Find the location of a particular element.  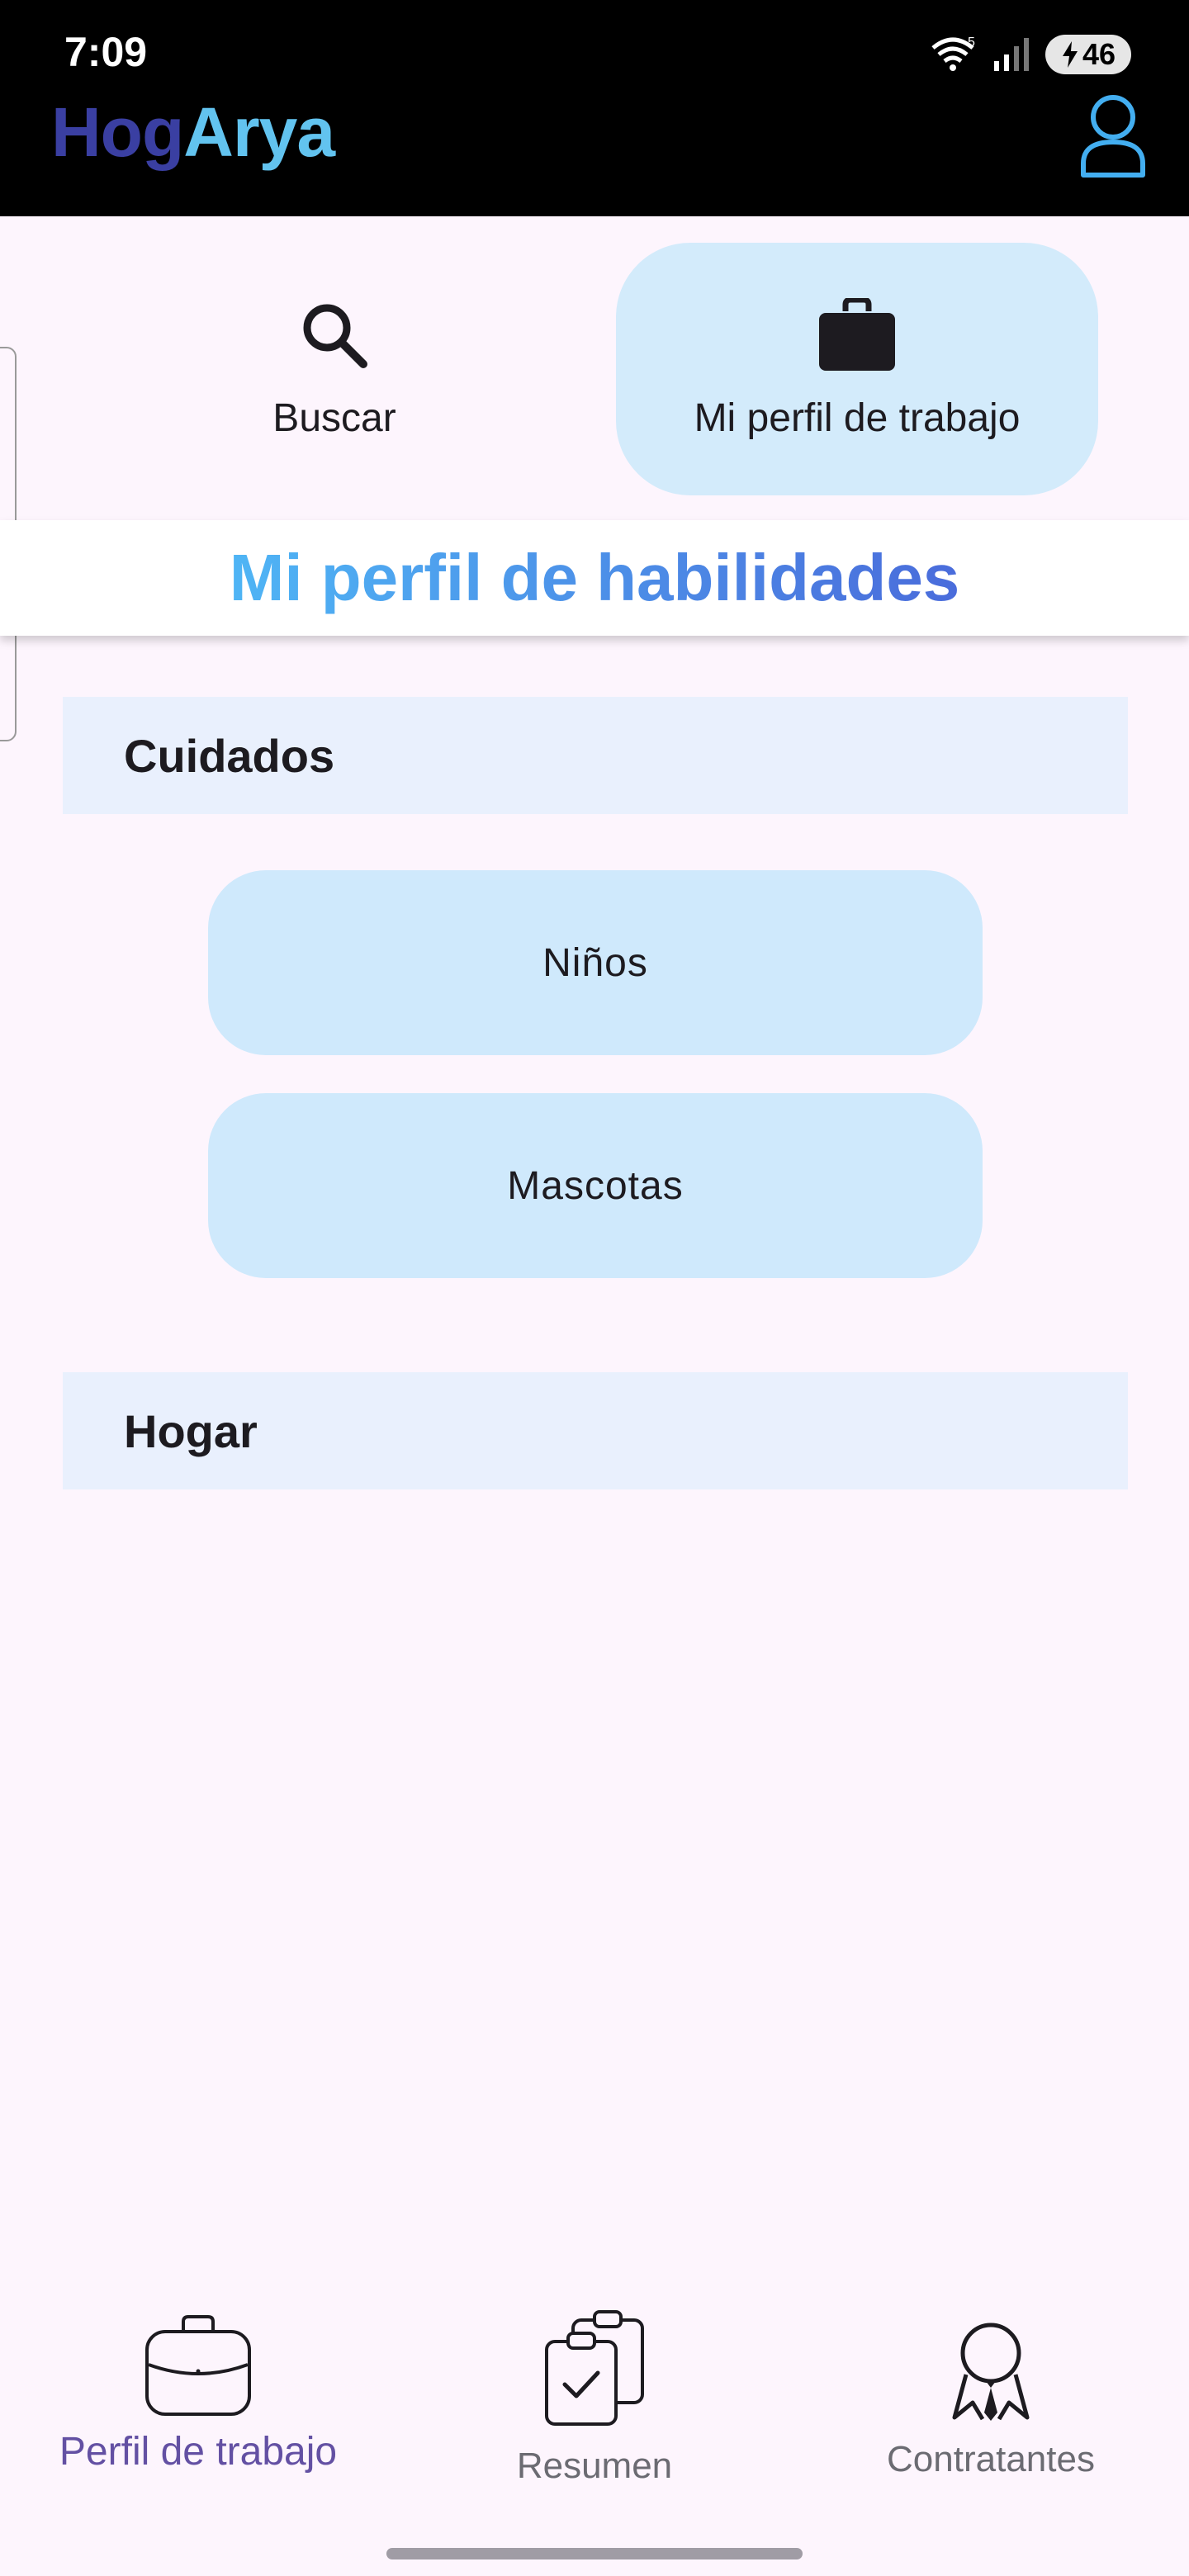

section-header-cuidados: Cuidados is located at coordinates (595, 755).